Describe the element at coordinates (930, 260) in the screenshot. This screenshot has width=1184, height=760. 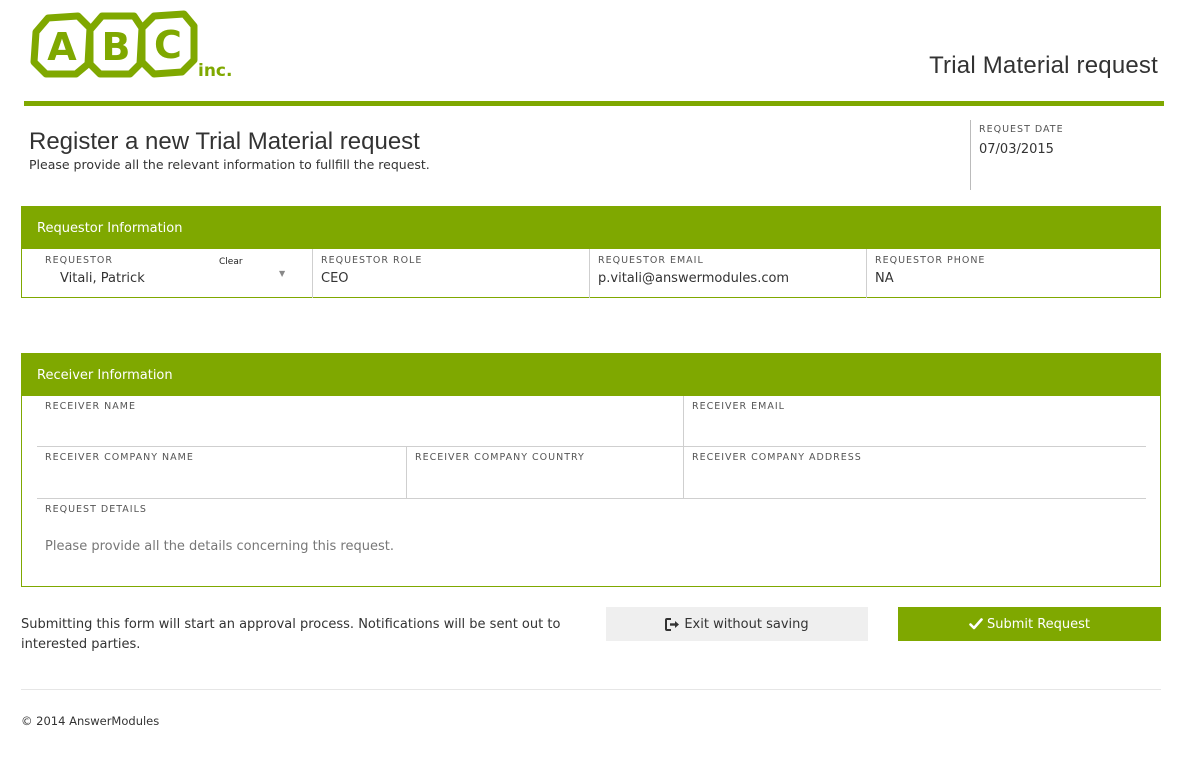
I see `requestor-phone-label: REQUESTOR PHONE` at that location.